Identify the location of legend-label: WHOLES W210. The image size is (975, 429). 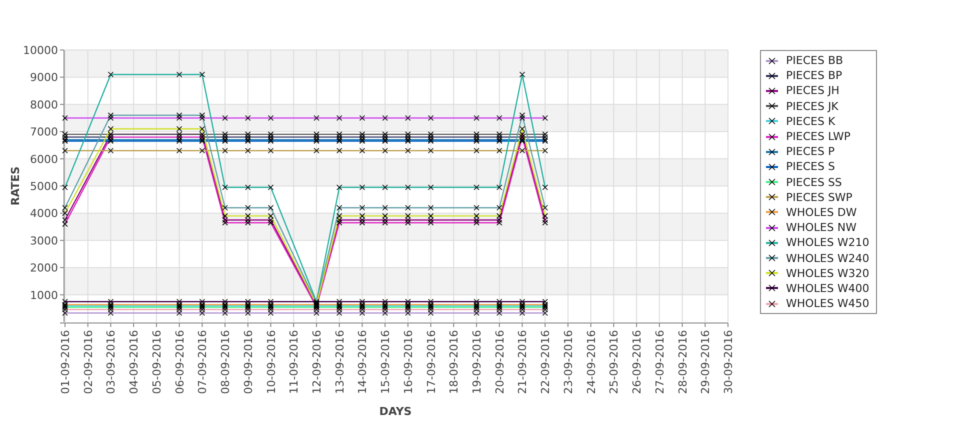
(828, 242).